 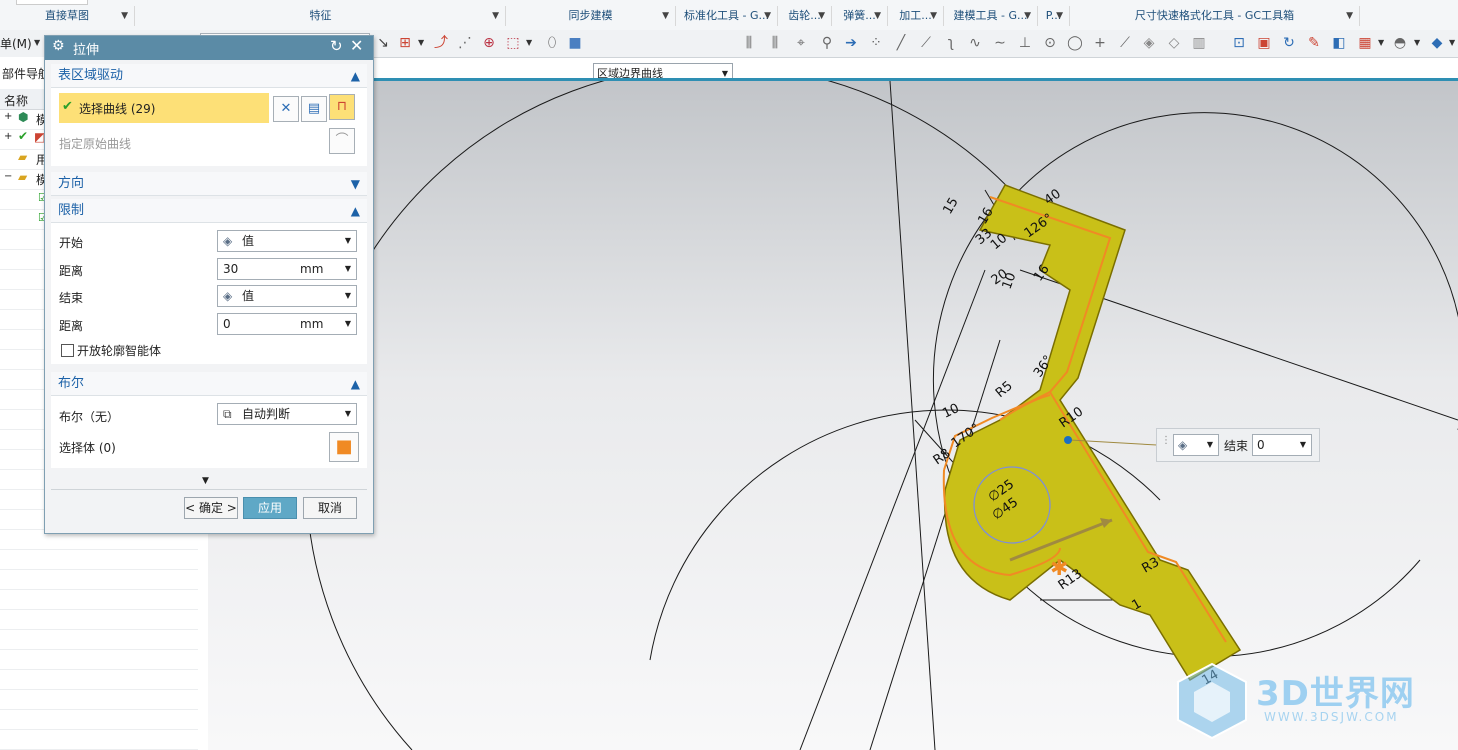 I want to click on section-region-drive: 表区域驱动 ▲, so click(x=209, y=76).